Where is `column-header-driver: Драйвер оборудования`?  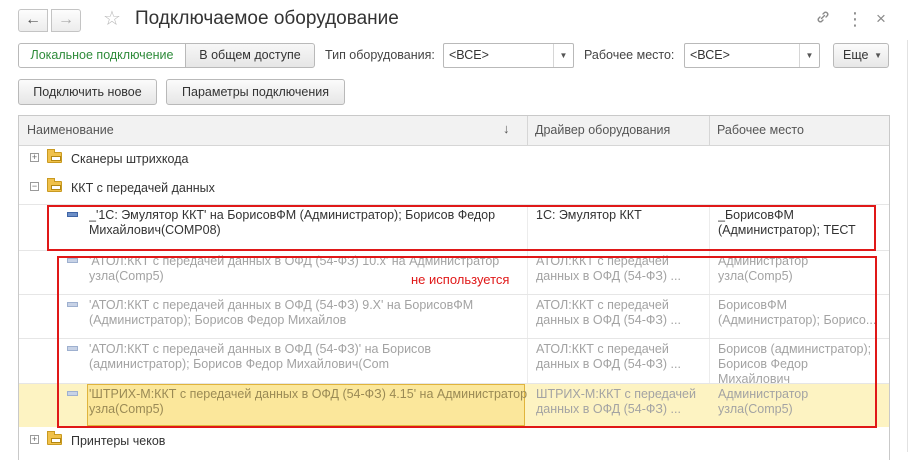
column-header-driver: Драйвер оборудования is located at coordinates (602, 130).